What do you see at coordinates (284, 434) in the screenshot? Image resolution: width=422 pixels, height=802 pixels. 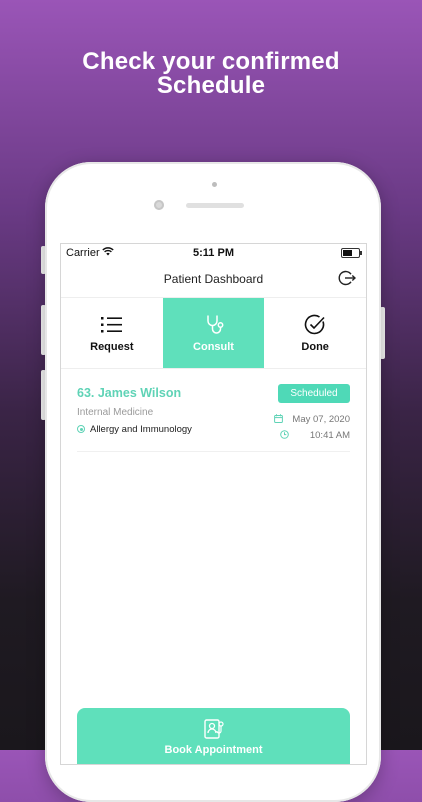 I see `clock-icon` at bounding box center [284, 434].